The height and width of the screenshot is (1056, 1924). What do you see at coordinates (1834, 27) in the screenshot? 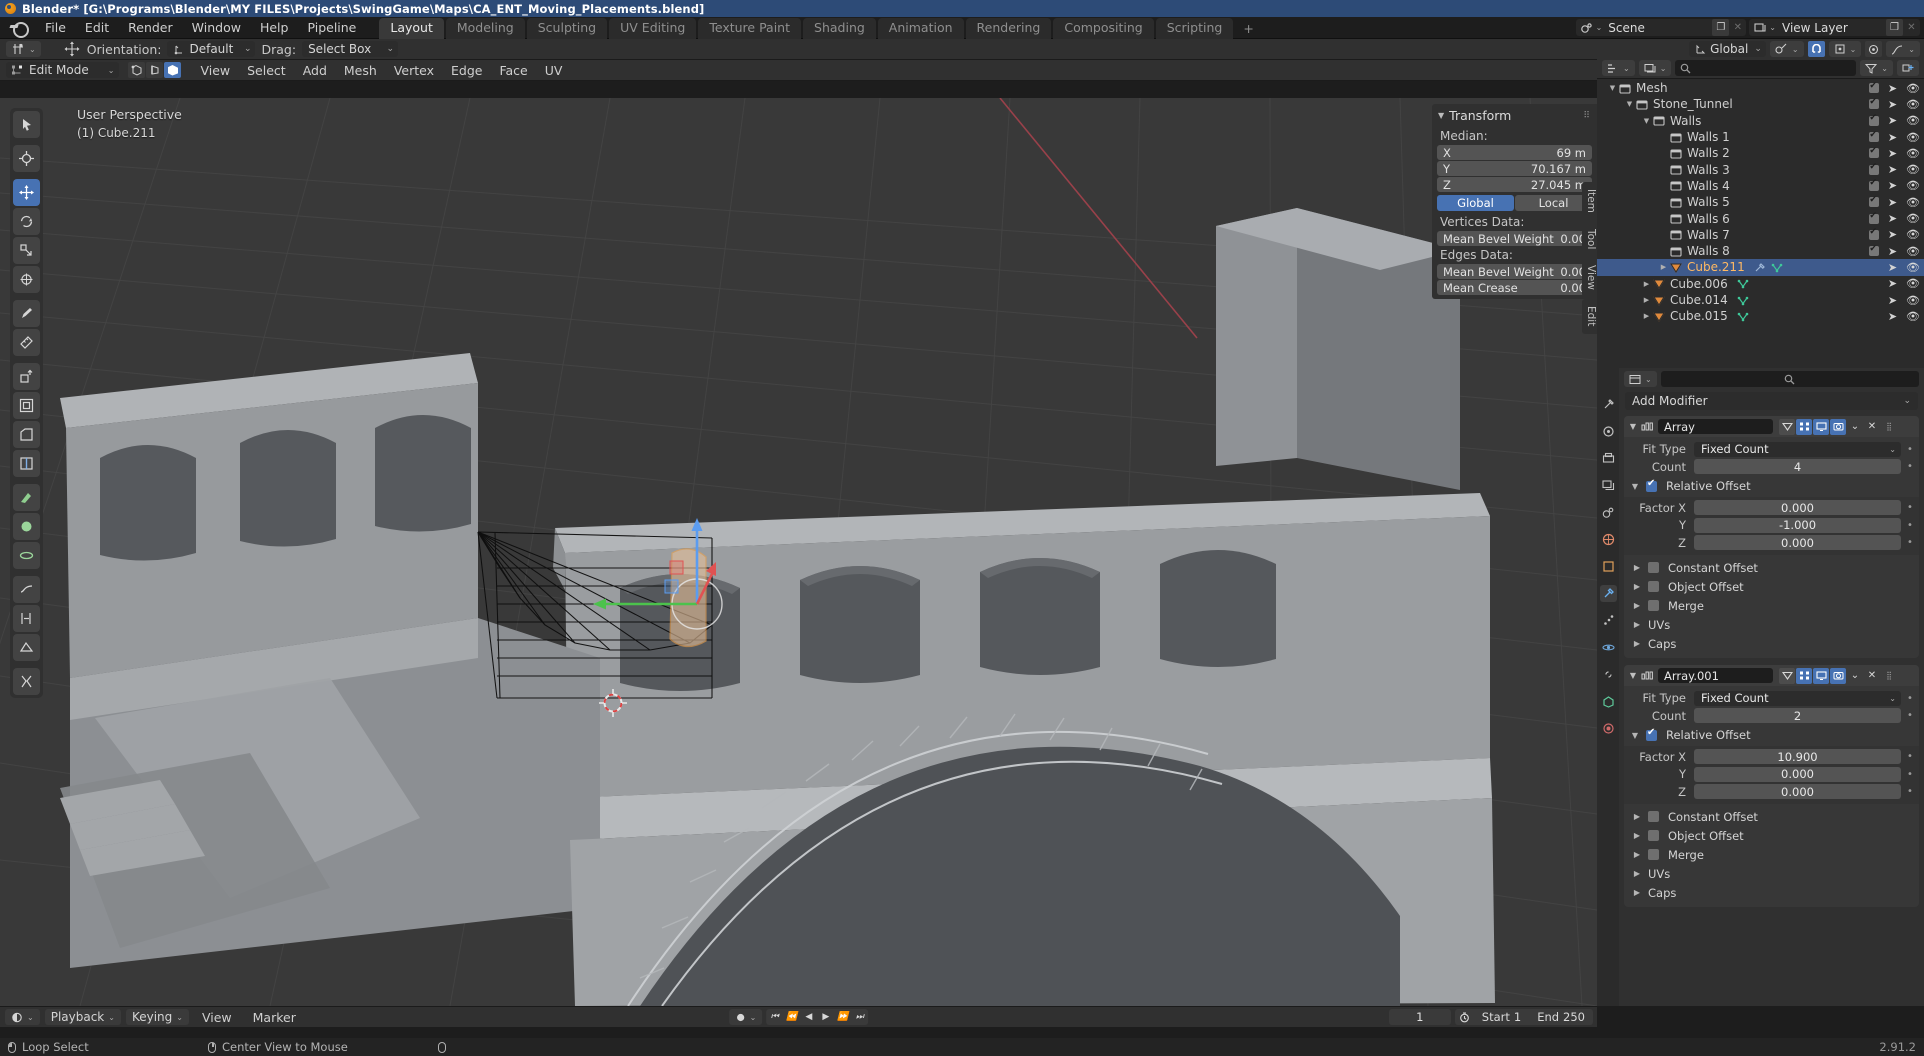
I see `viewlayer-selector: ⌄ View Layer ❐ ✕` at bounding box center [1834, 27].